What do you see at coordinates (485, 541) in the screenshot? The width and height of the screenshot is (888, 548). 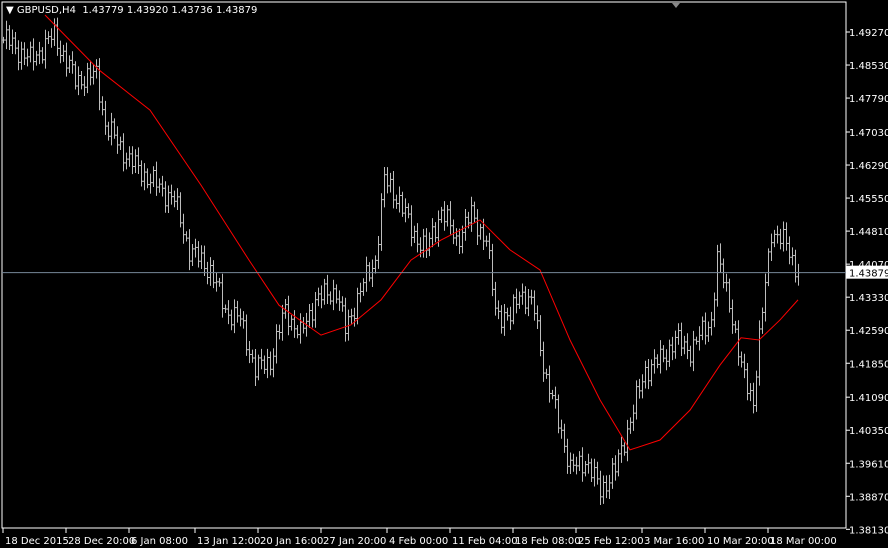 I see `x-tick-label: 11 Feb 04:00` at bounding box center [485, 541].